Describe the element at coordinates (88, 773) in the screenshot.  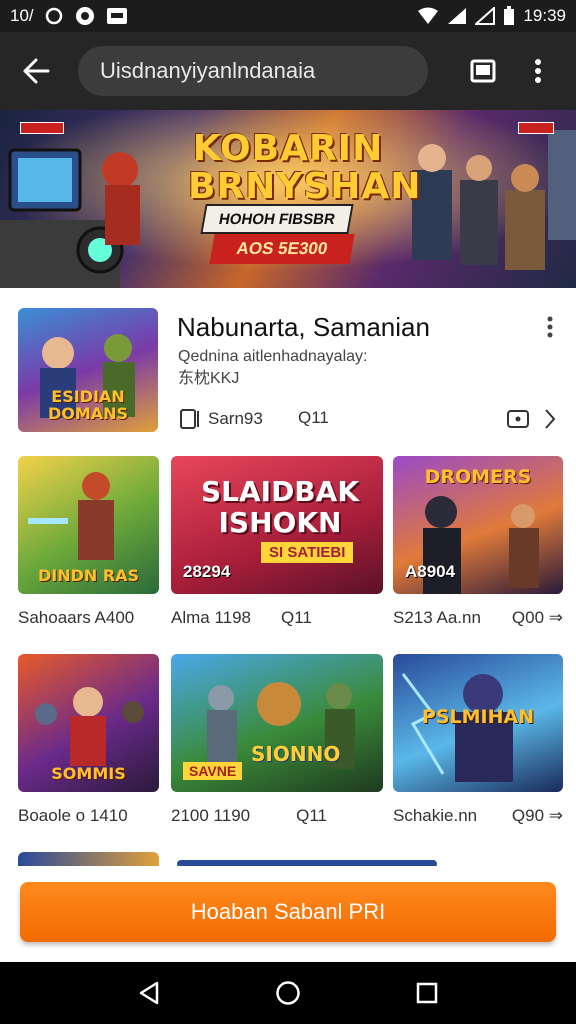
I see `game-card-4-label: SOMMIS` at that location.